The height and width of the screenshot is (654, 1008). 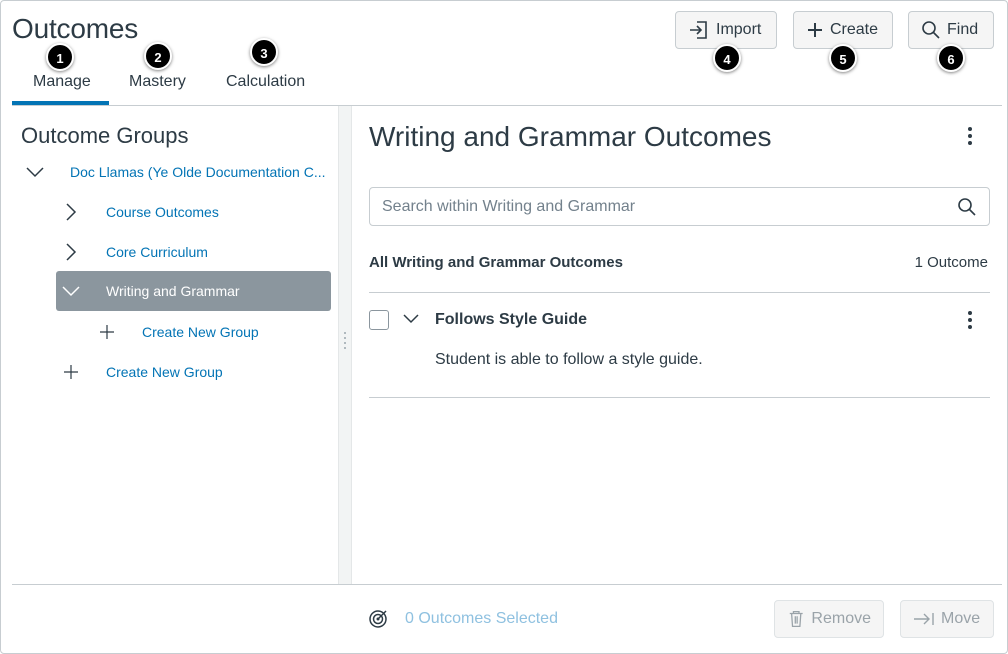 I want to click on tree-item-label: Course Outcomes, so click(x=162, y=212).